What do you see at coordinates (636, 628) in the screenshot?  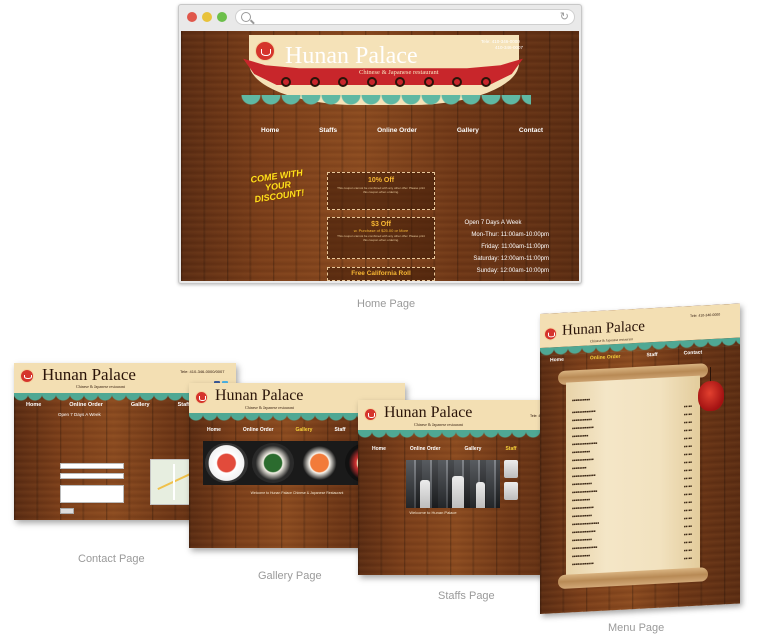 I see `caption-menu-page: Menu Page` at bounding box center [636, 628].